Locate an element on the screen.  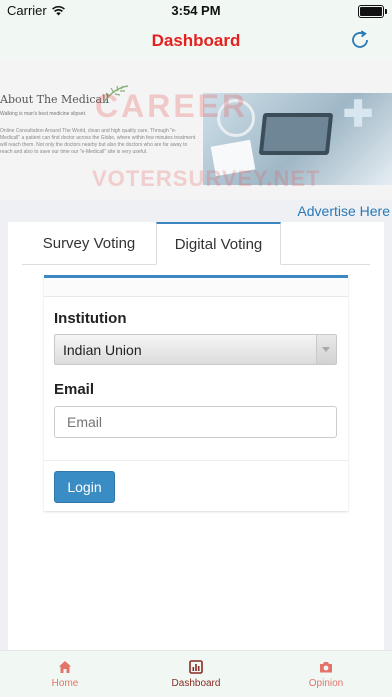
clock: 3:54 PM is located at coordinates (196, 10).